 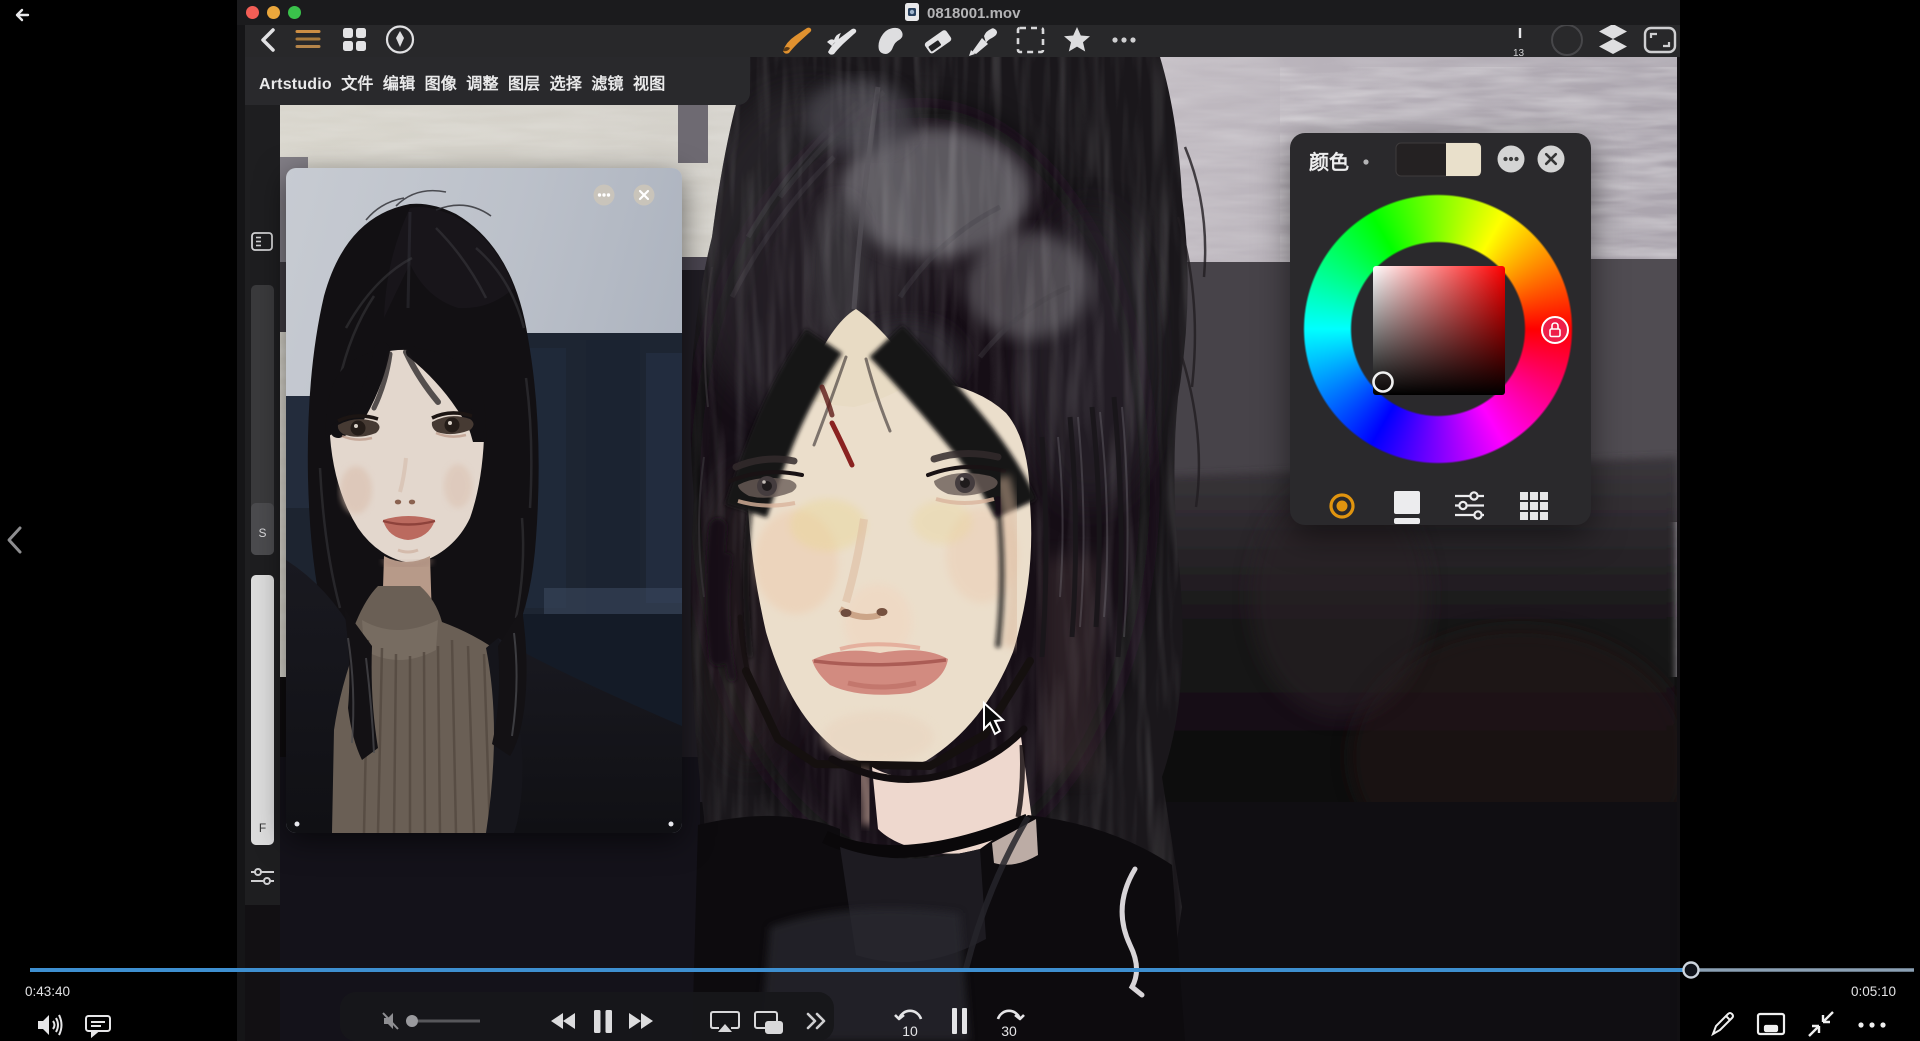 I want to click on svg-text: 30, so click(x=1009, y=1031).